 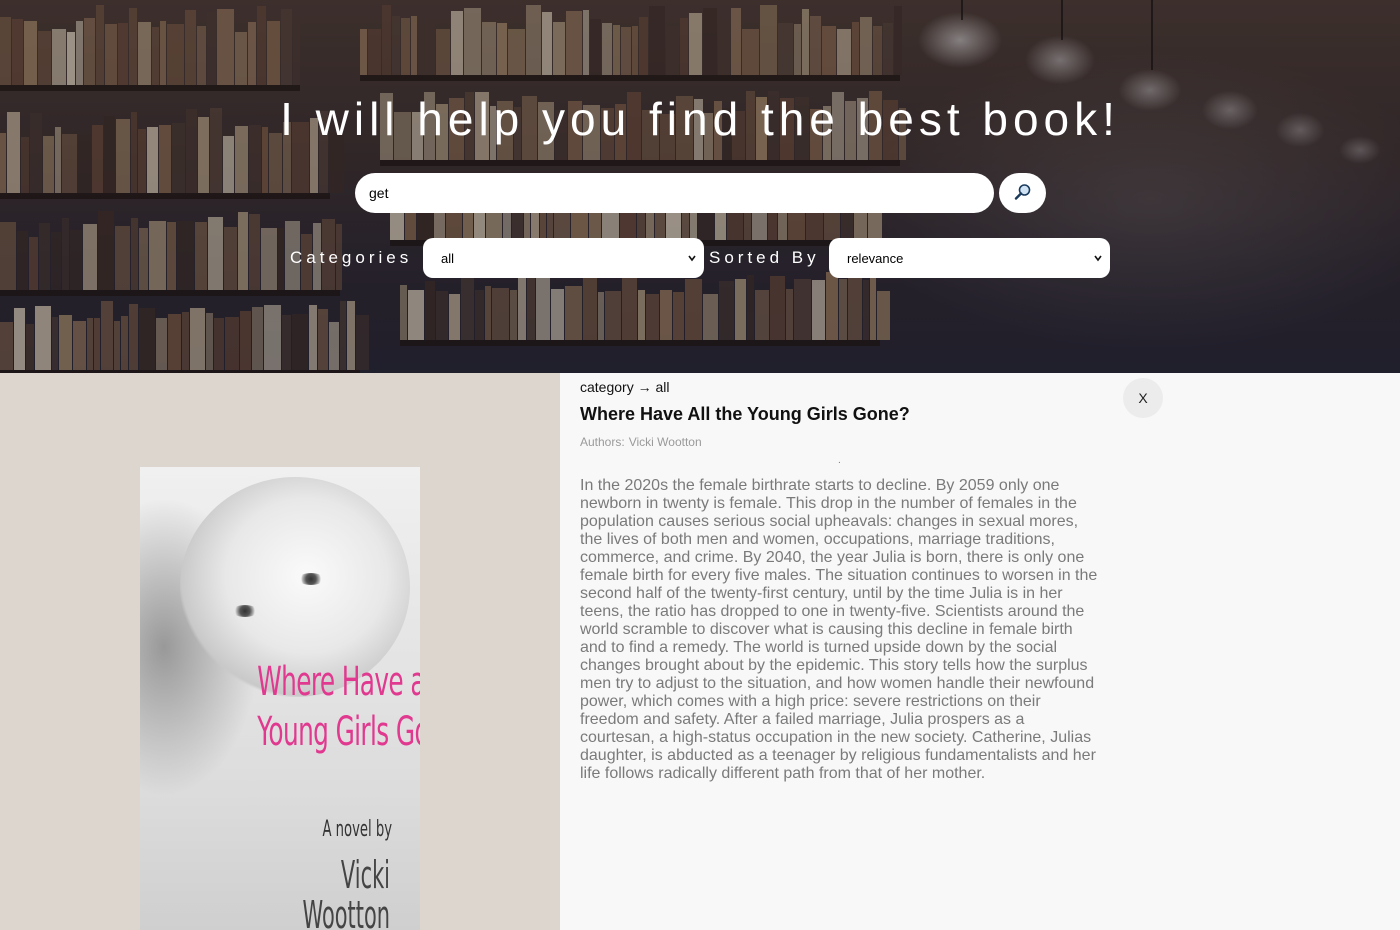 What do you see at coordinates (665, 442) in the screenshot?
I see `authors-value: Vicki Wootton` at bounding box center [665, 442].